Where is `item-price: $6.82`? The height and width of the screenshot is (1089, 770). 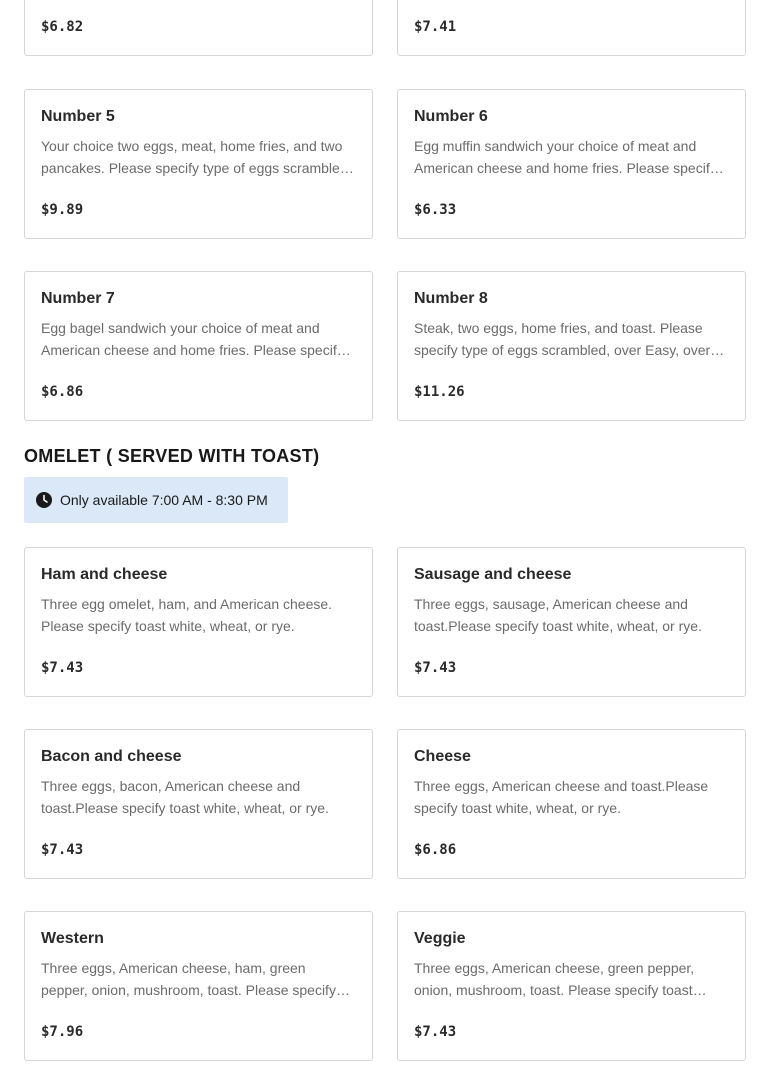 item-price: $6.82 is located at coordinates (62, 27).